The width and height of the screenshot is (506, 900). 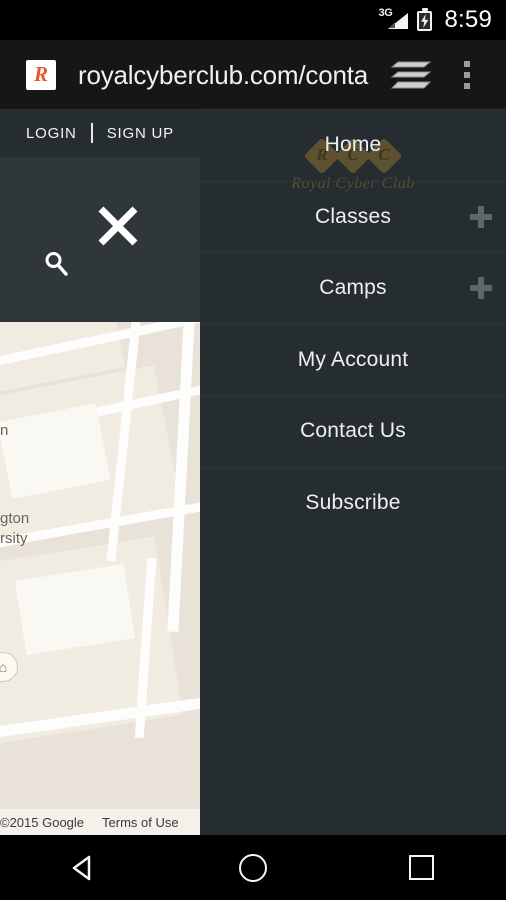 I want to click on battery-charging-icon, so click(x=425, y=19).